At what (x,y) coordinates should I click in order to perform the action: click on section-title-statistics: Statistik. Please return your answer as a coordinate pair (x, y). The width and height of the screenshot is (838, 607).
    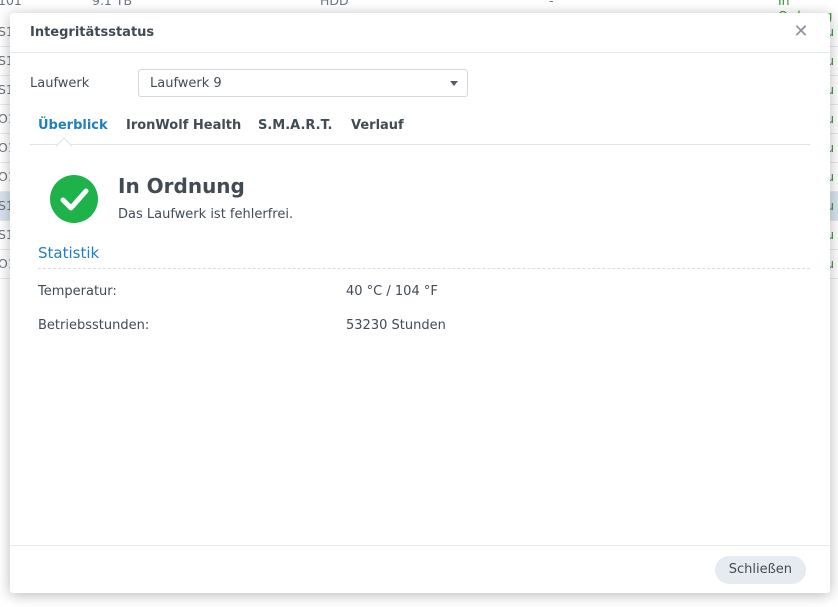
    Looking at the image, I should click on (69, 253).